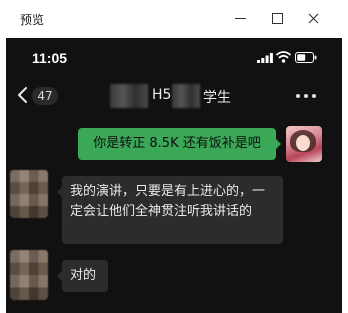  I want to click on bubble-tail, so click(278, 144).